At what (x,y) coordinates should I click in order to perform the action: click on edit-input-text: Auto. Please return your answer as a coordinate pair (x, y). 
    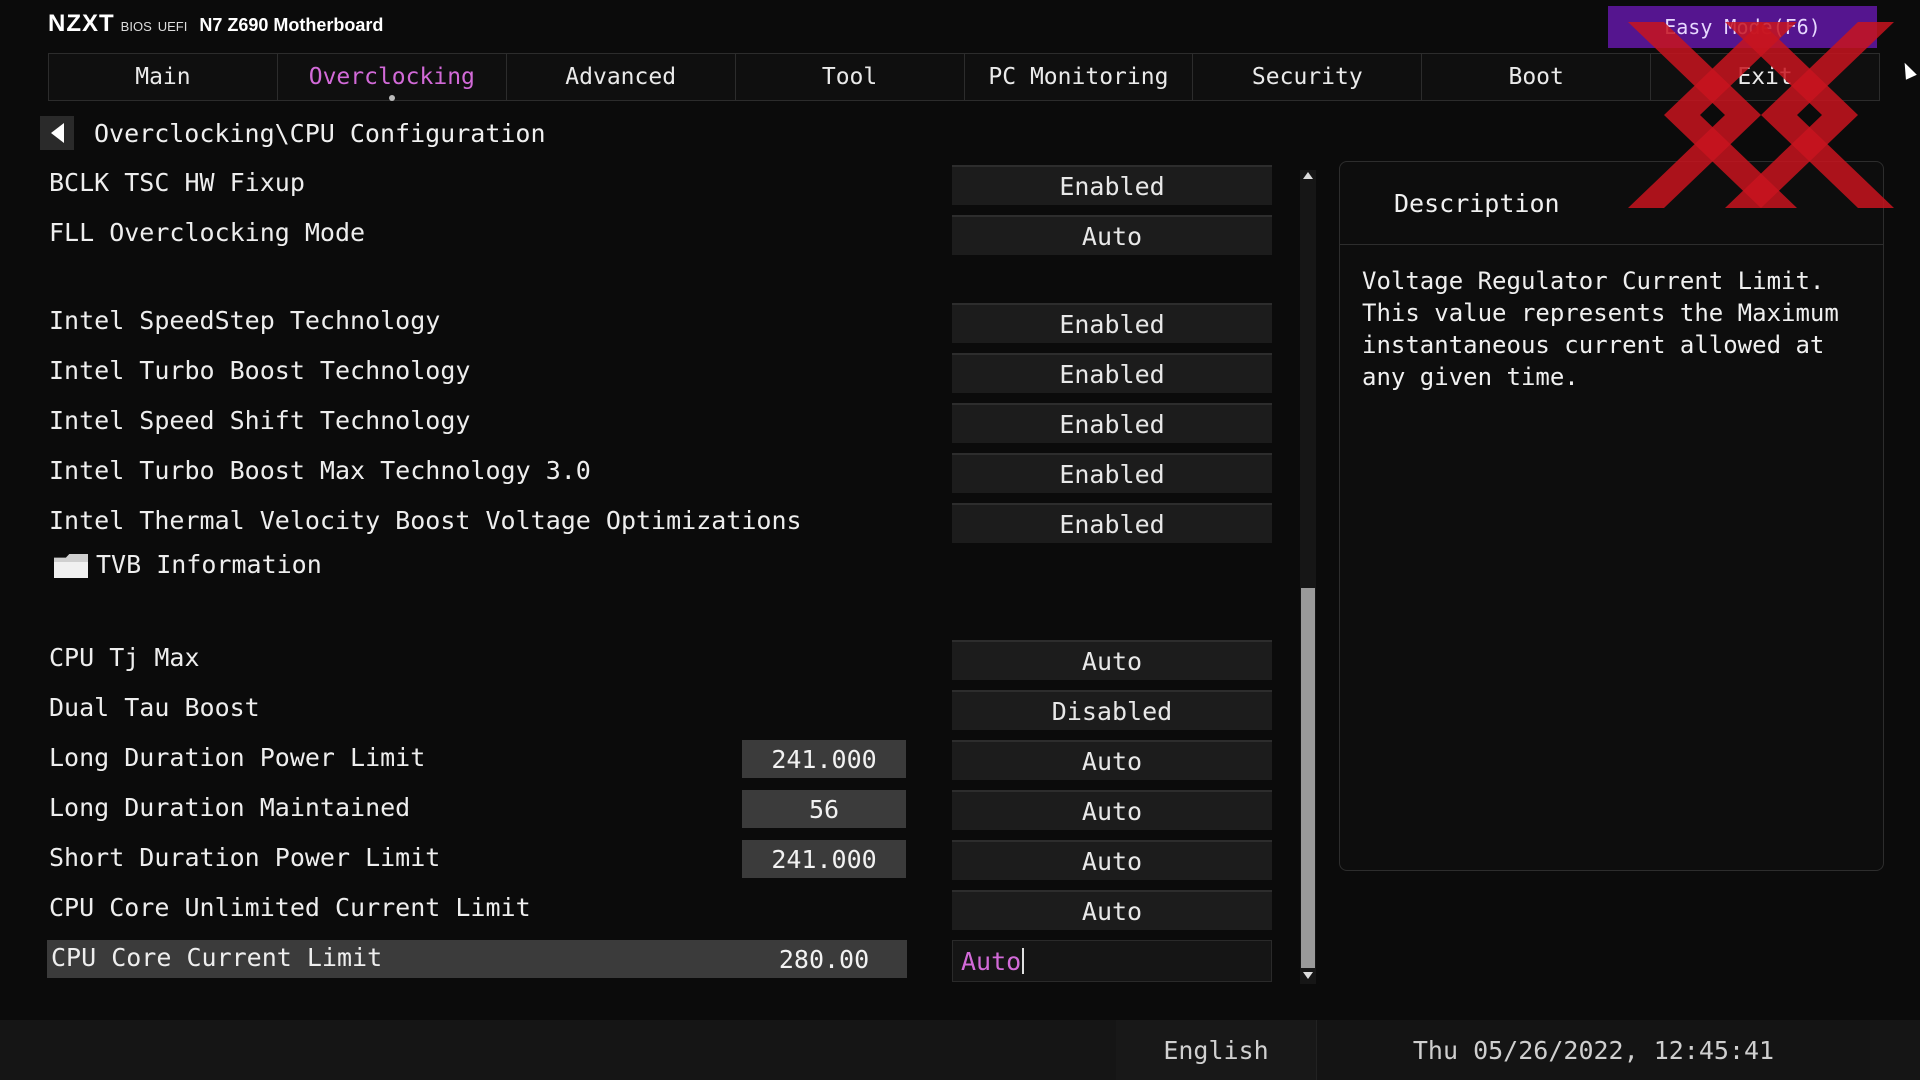
    Looking at the image, I should click on (991, 961).